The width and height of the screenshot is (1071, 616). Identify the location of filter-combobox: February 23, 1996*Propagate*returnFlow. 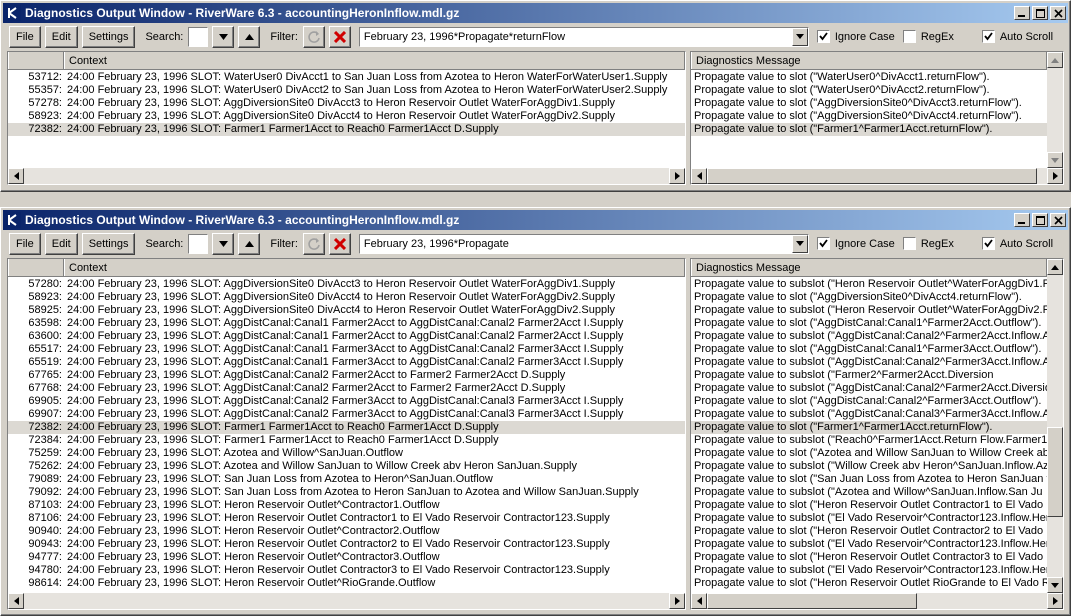
(583, 36).